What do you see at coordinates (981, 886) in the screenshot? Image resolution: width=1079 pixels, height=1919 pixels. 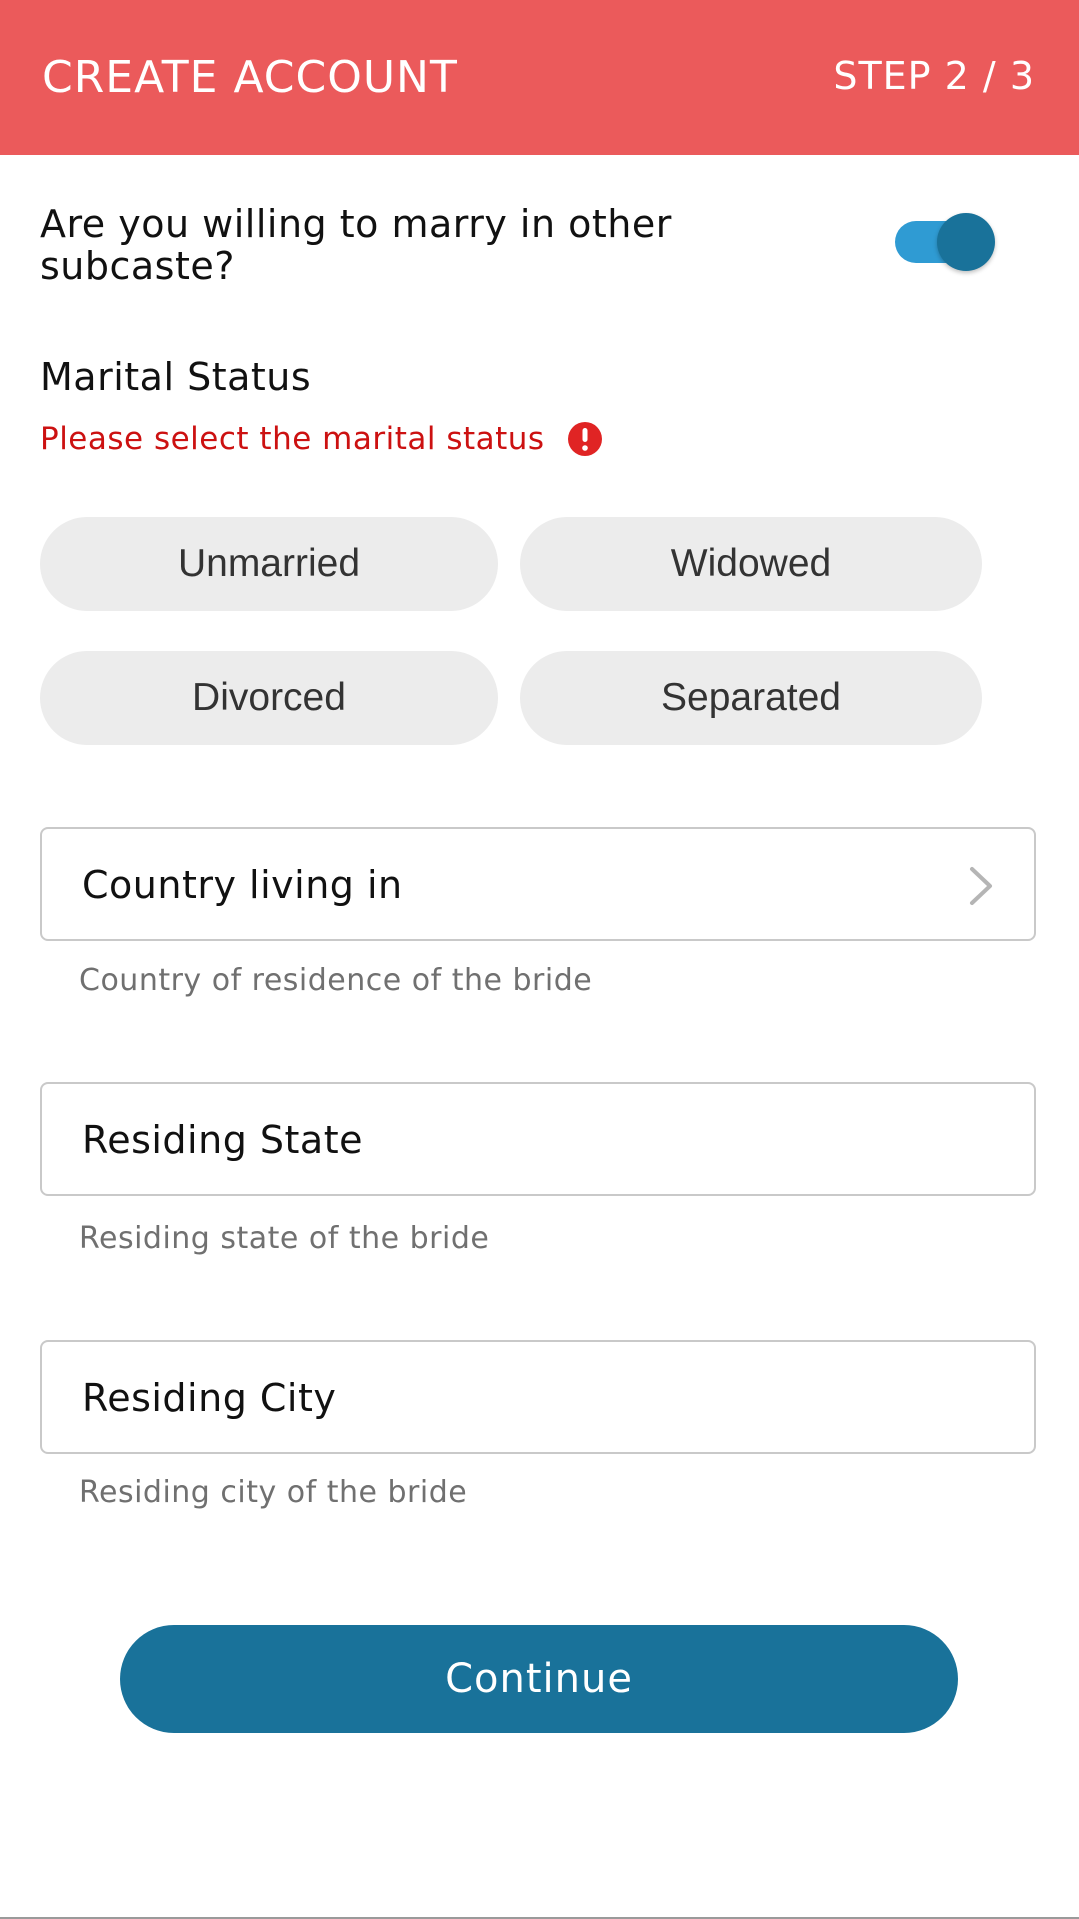 I see `chevron-right-icon` at bounding box center [981, 886].